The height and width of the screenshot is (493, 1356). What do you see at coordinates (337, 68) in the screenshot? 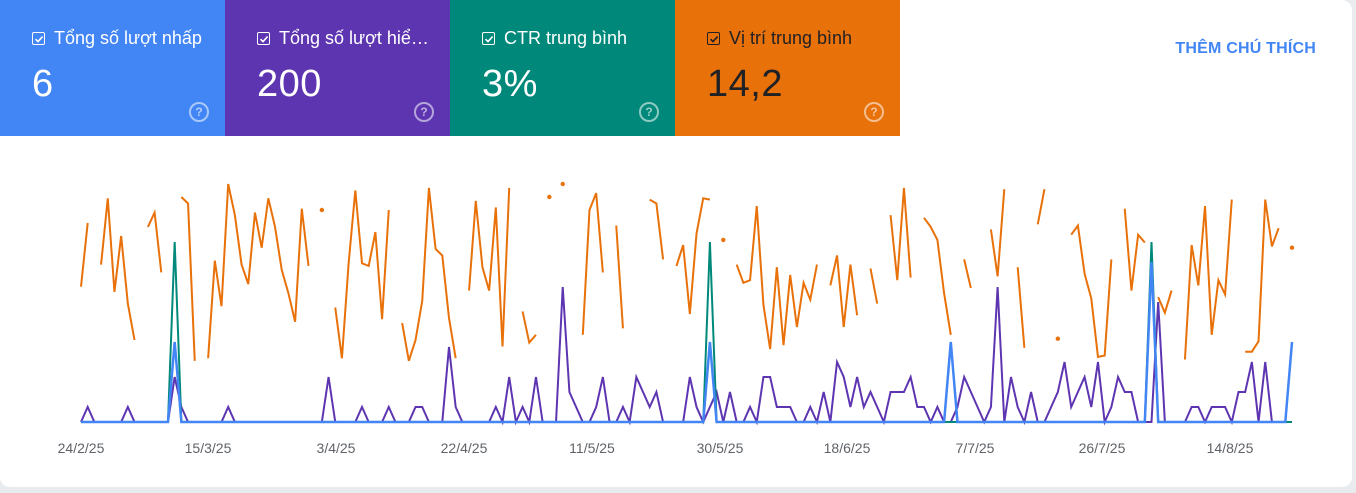
I see `metric-tile-impressions: Tổng số lượt hiể… 200 ?` at bounding box center [337, 68].